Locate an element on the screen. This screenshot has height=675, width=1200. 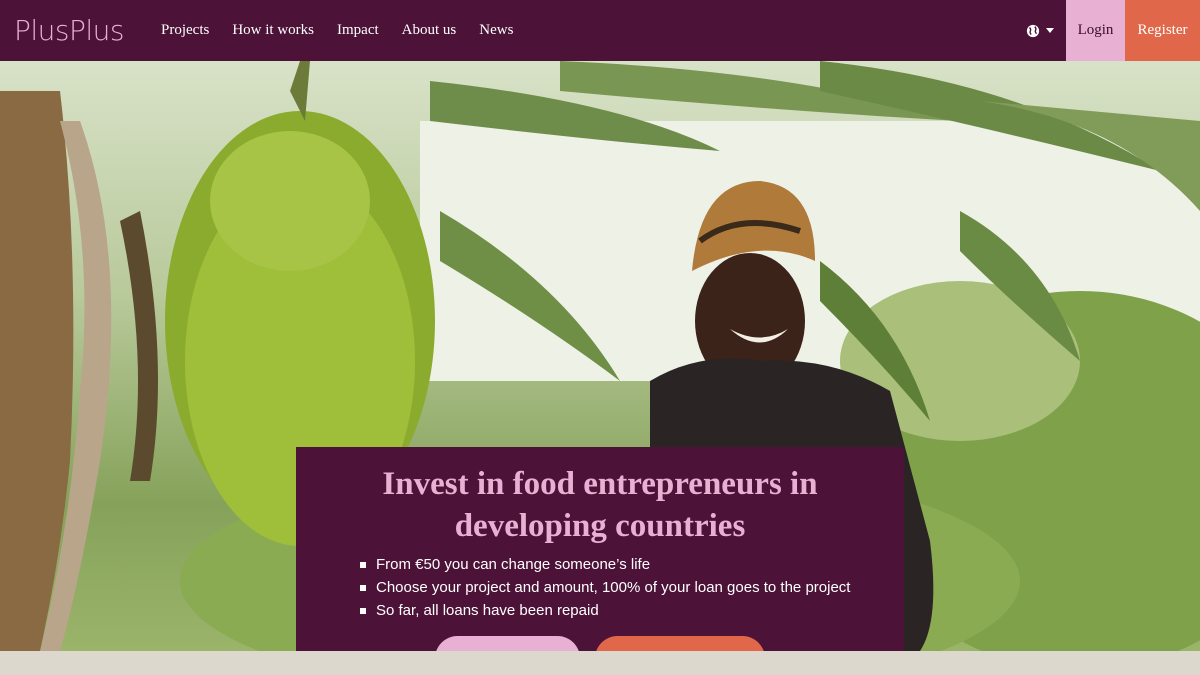
nav-item-projects: Projects is located at coordinates (185, 30).